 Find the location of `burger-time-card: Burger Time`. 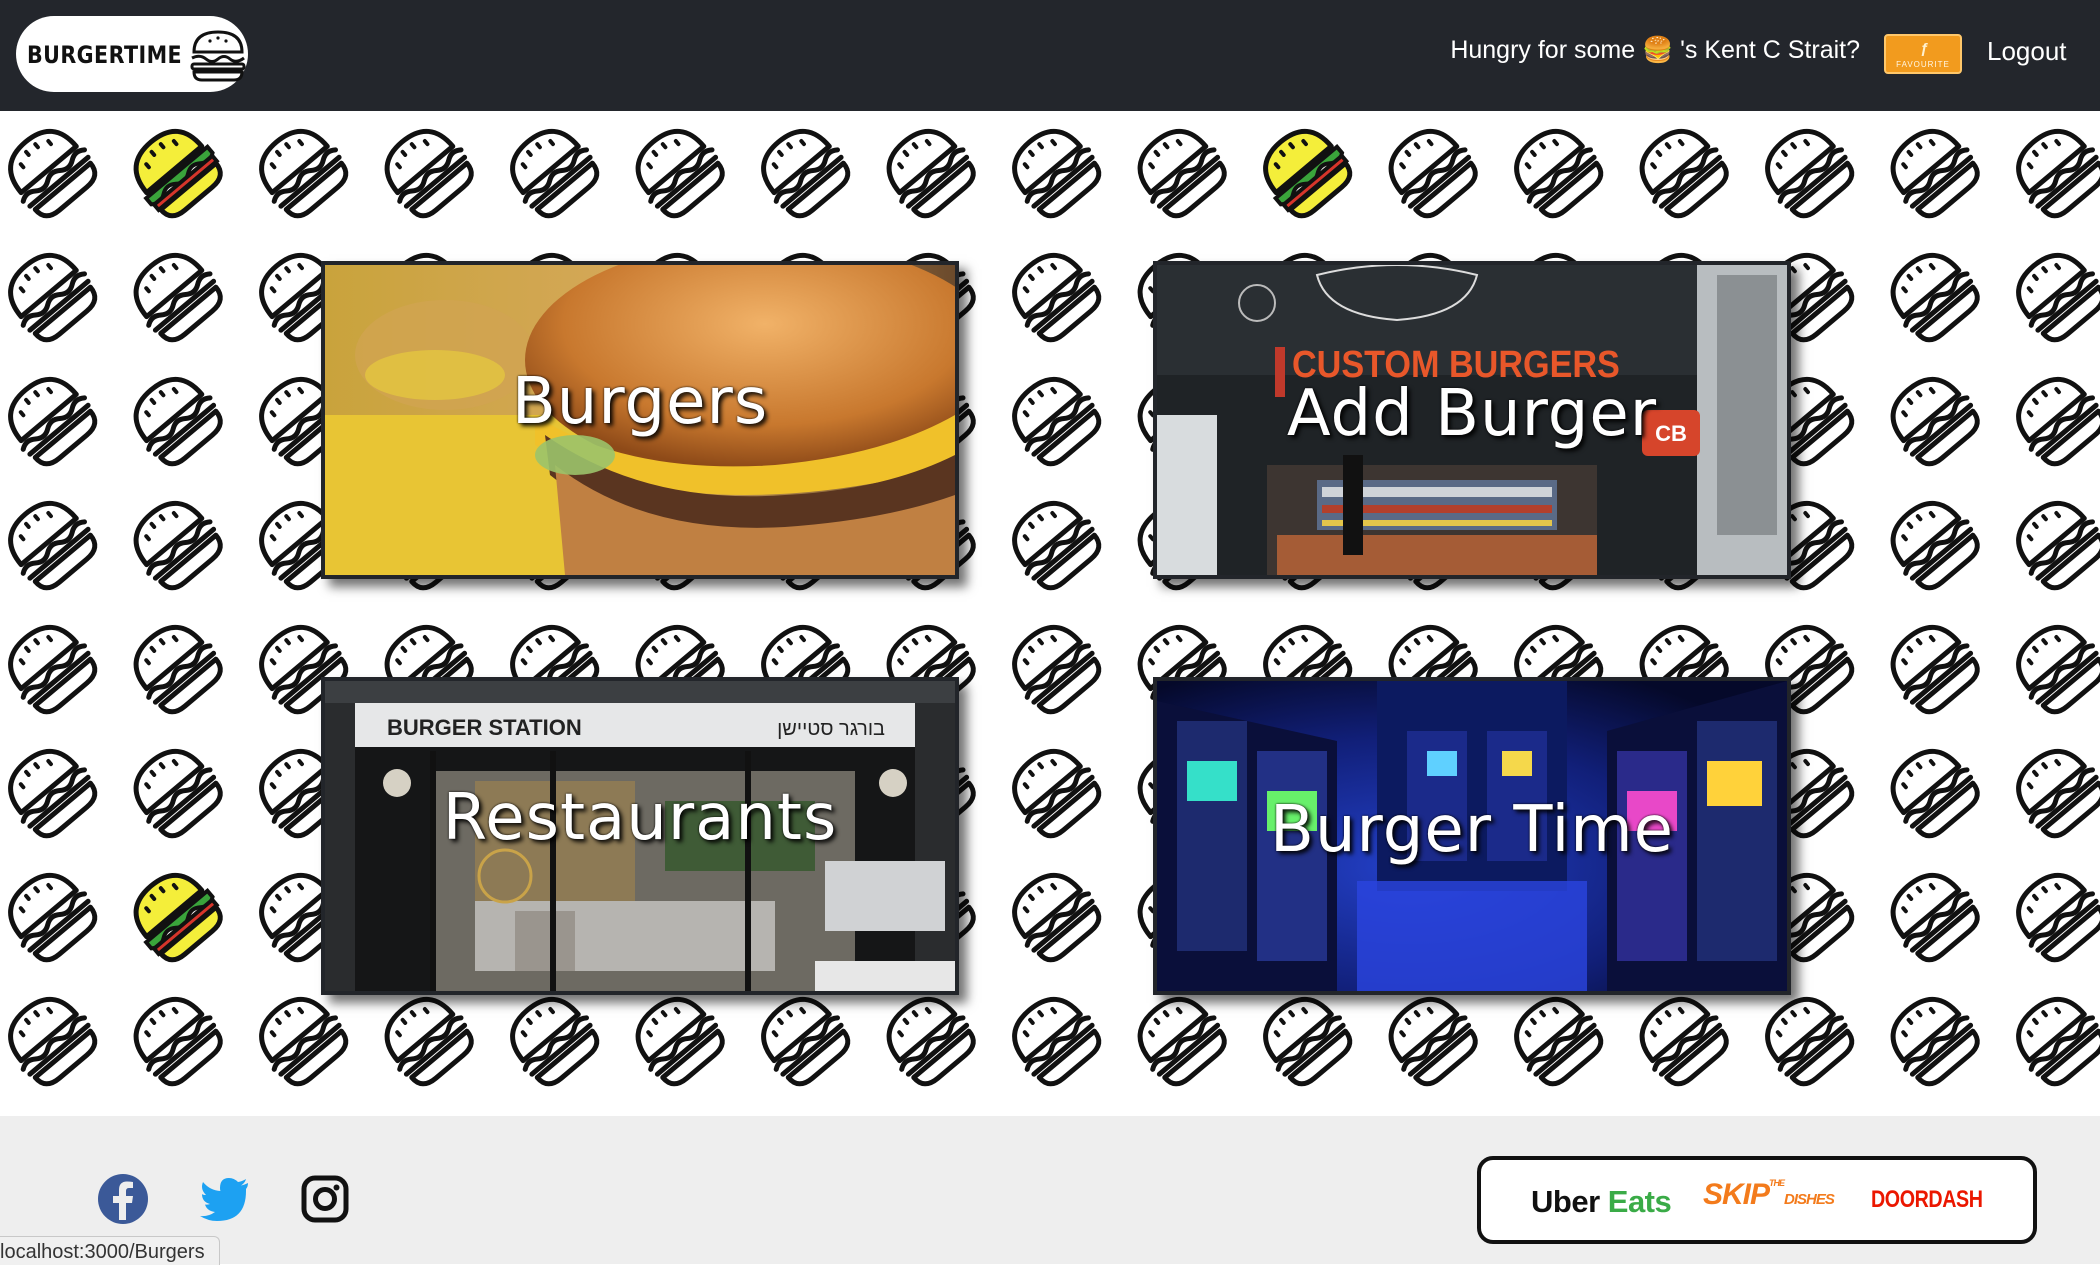

burger-time-card: Burger Time is located at coordinates (1472, 836).